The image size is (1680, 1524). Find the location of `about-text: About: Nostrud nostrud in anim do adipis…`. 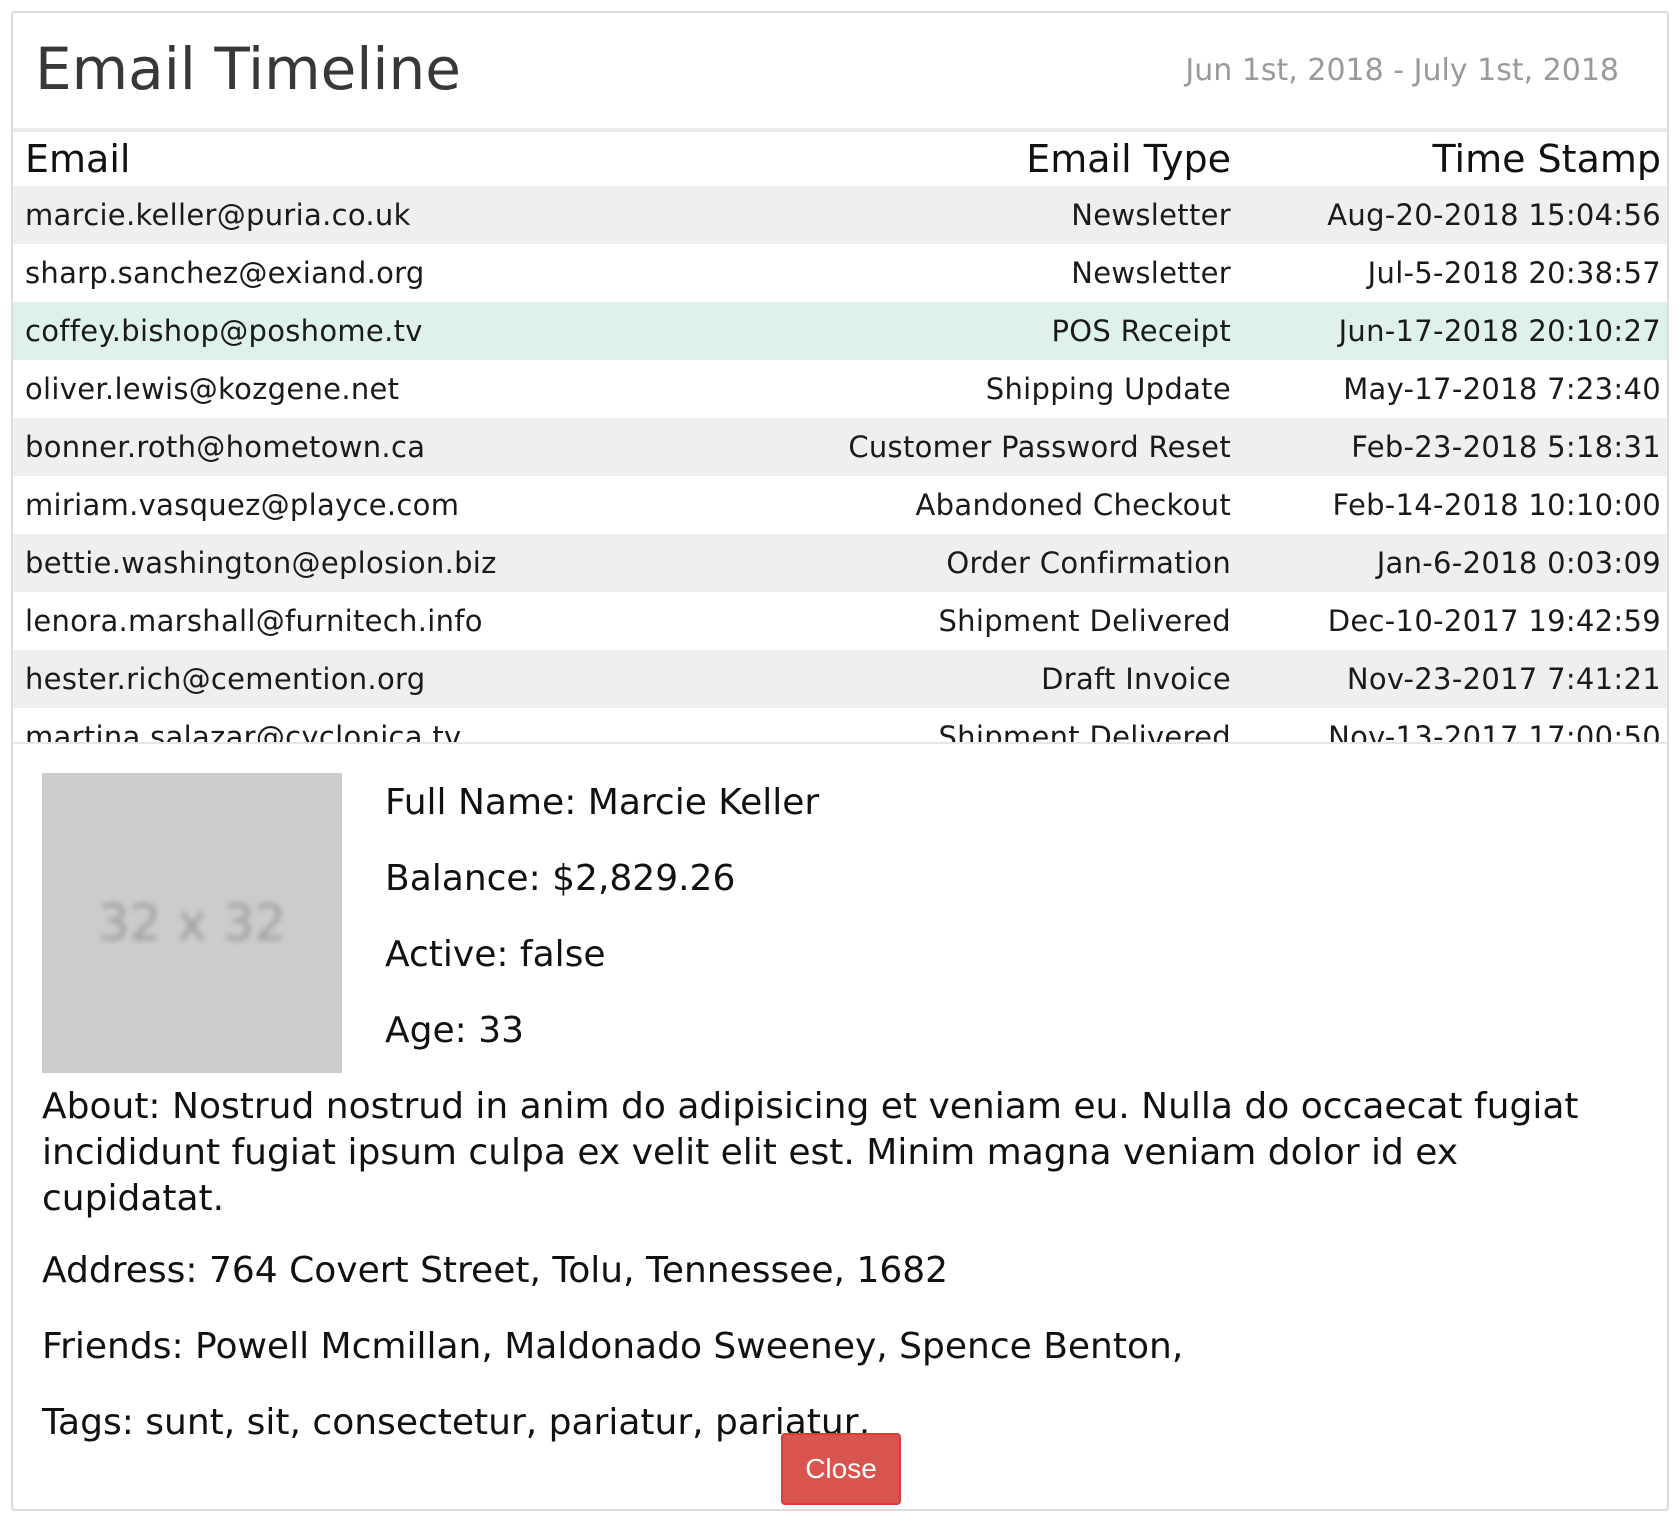

about-text: About: Nostrud nostrud in anim do adipis… is located at coordinates (810, 1152).